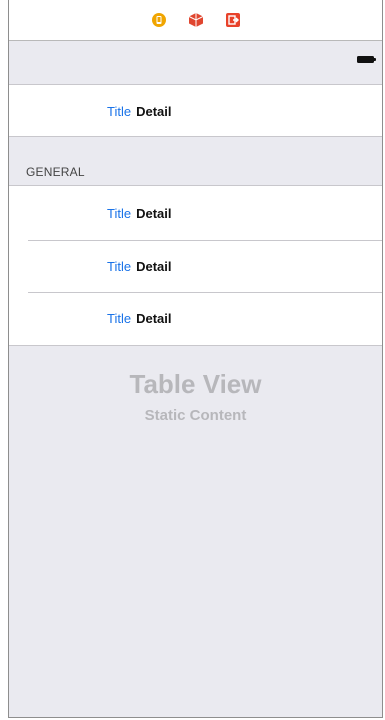  What do you see at coordinates (159, 20) in the screenshot?
I see `view-controller-icon` at bounding box center [159, 20].